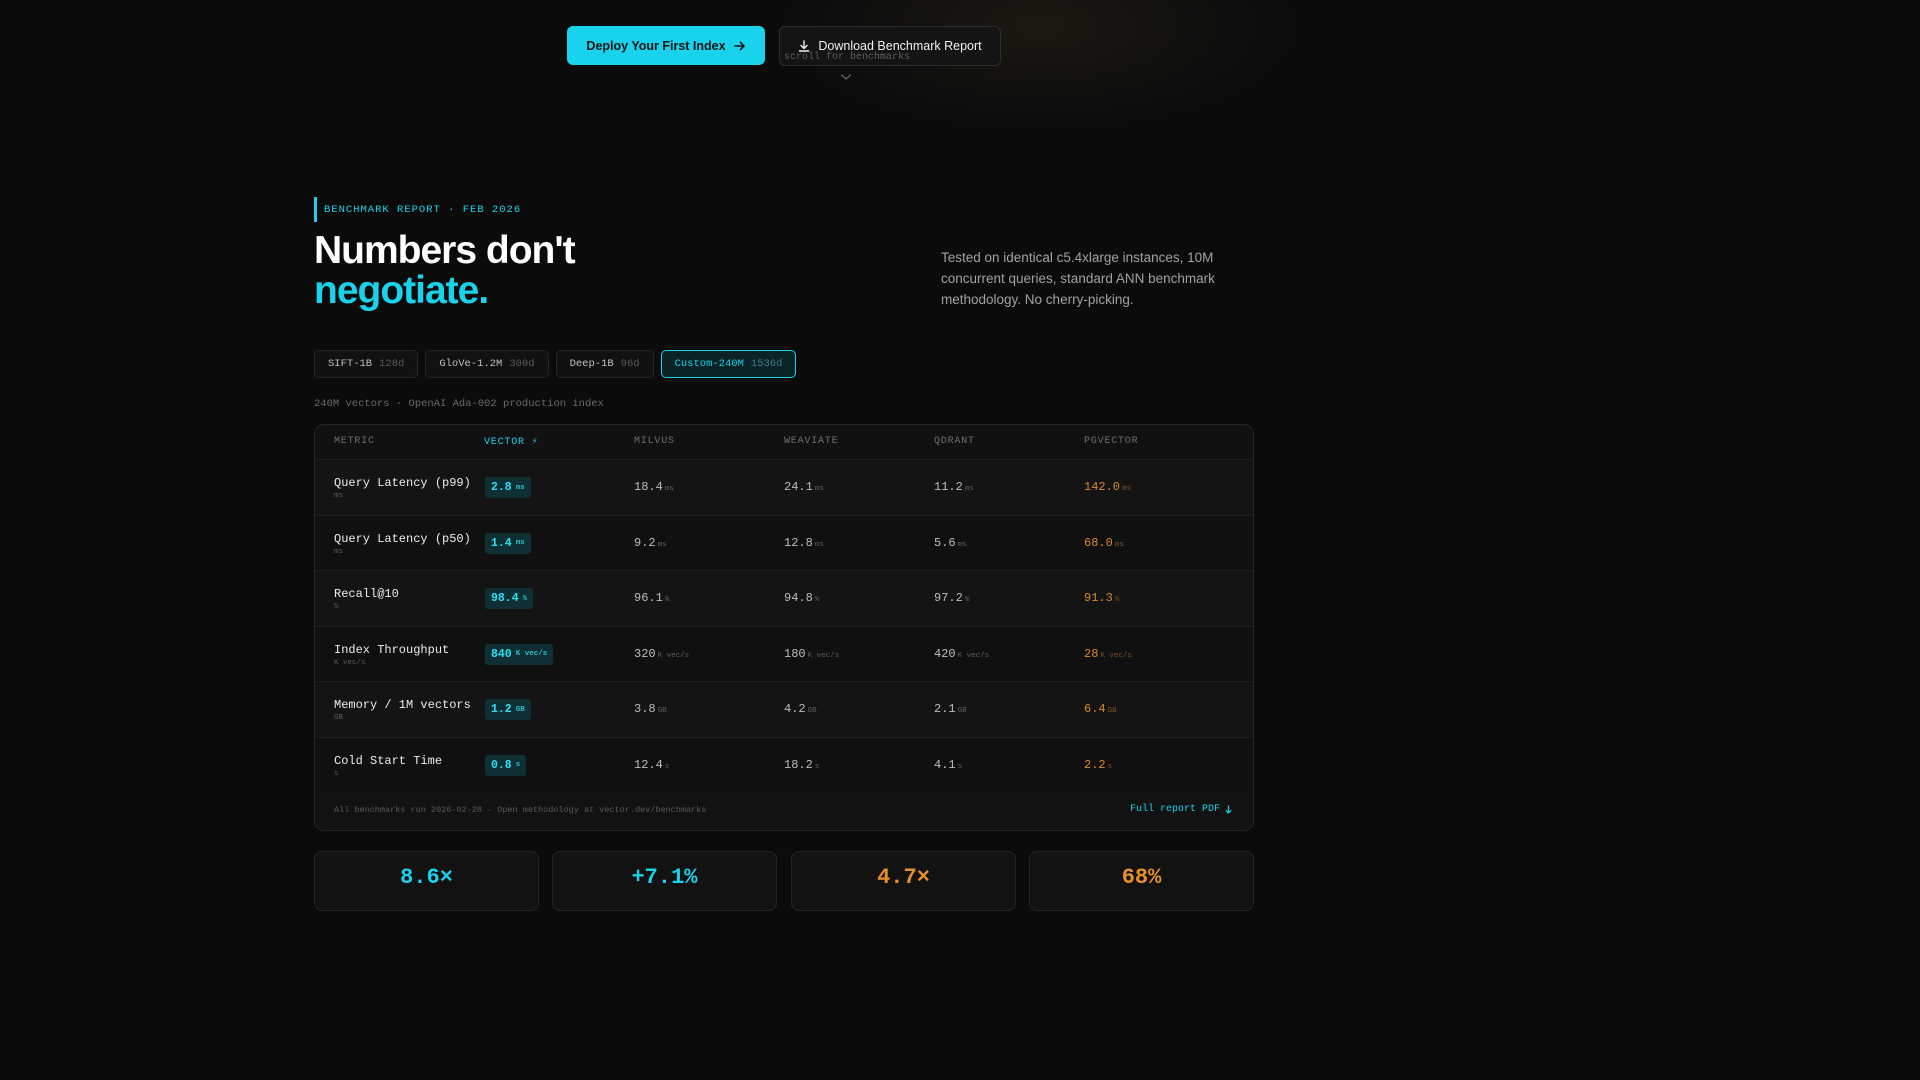  I want to click on vector-value: 98.4, so click(505, 598).